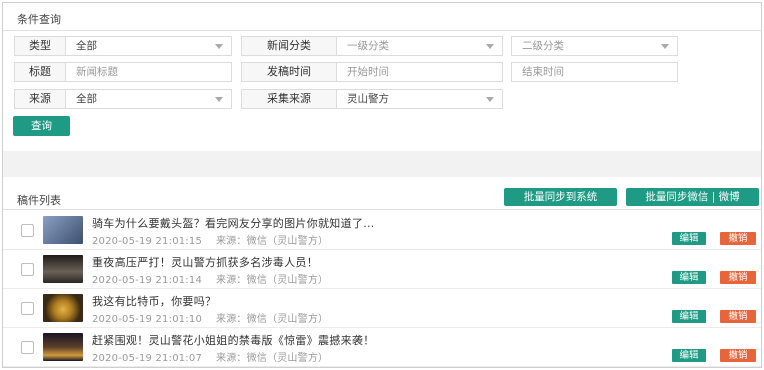  Describe the element at coordinates (97, 72) in the screenshot. I see `headline-placeholder: 新闻标题` at that location.